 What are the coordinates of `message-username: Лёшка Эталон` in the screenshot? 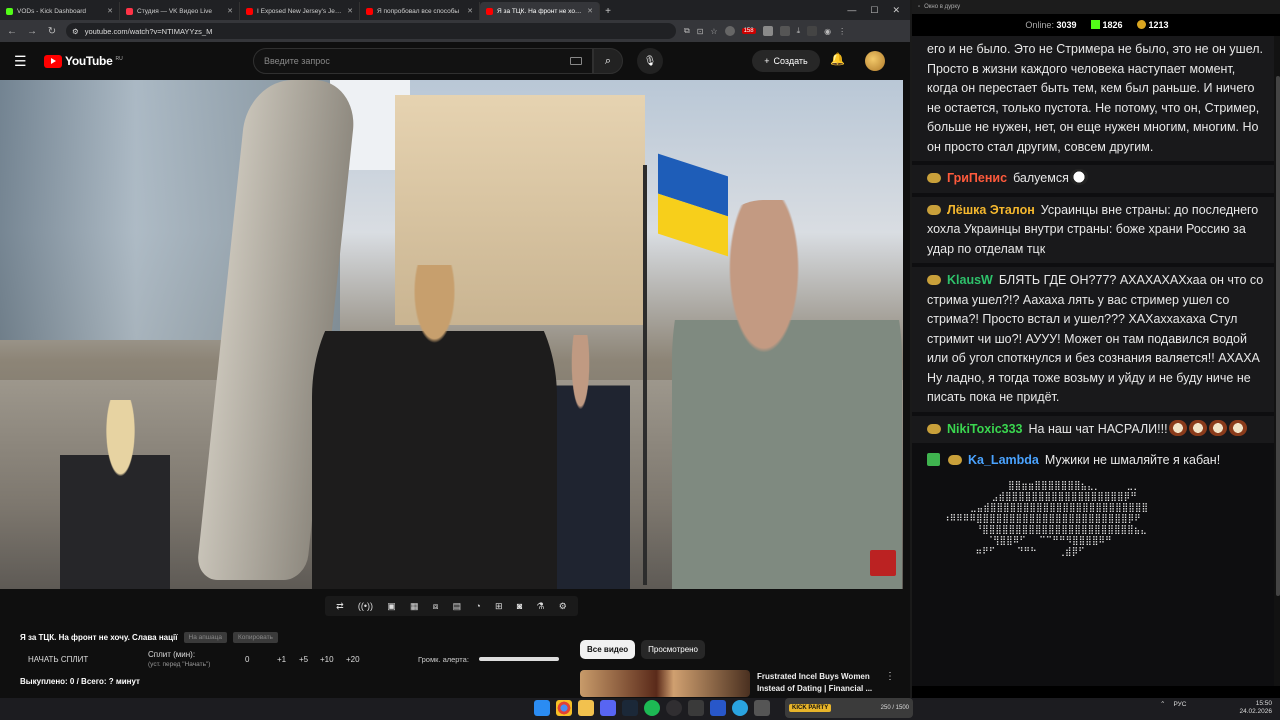 It's located at (991, 210).